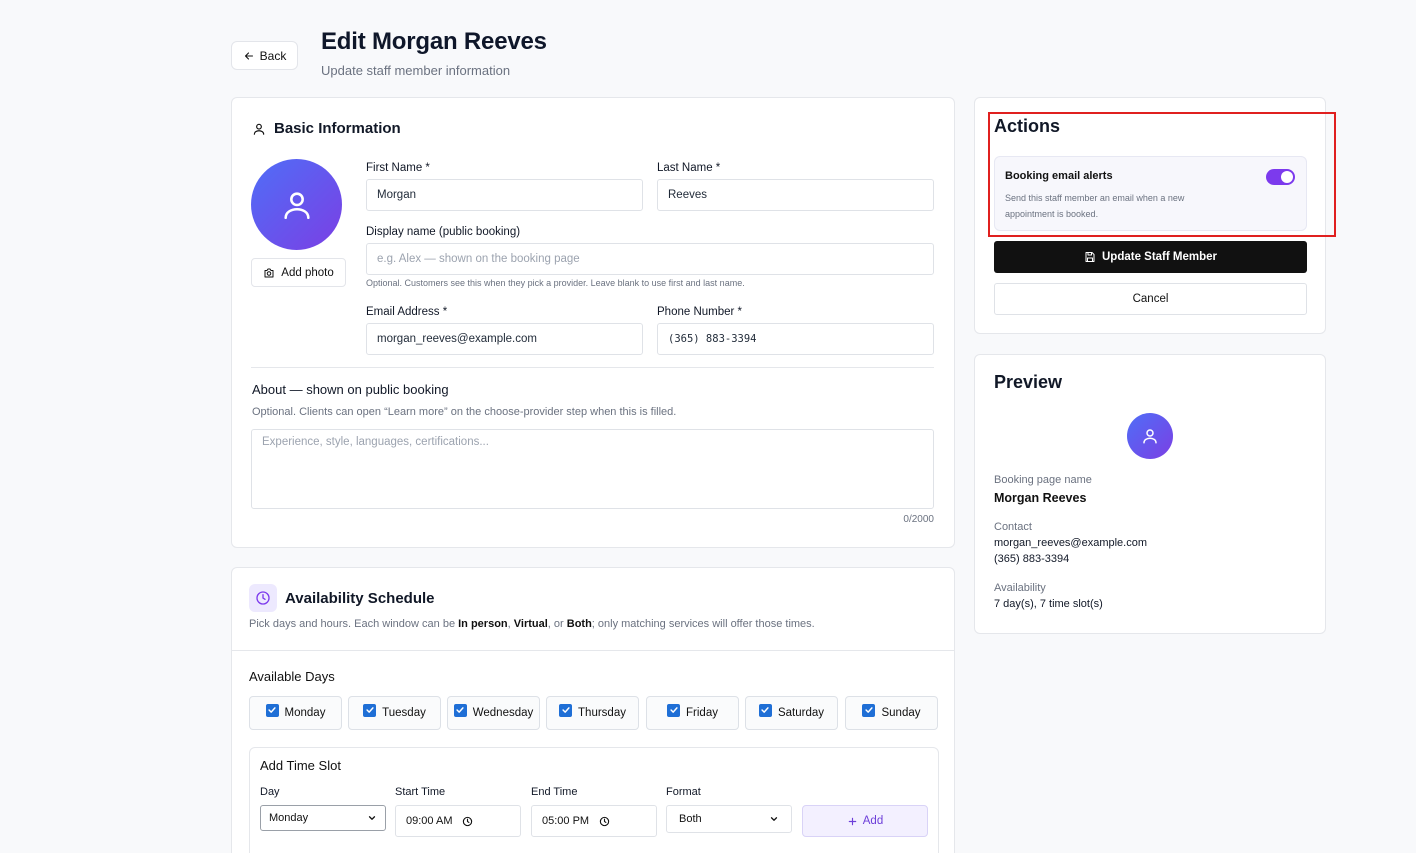 This screenshot has width=1416, height=853. What do you see at coordinates (873, 821) in the screenshot?
I see `add-time-slot-label: Add` at bounding box center [873, 821].